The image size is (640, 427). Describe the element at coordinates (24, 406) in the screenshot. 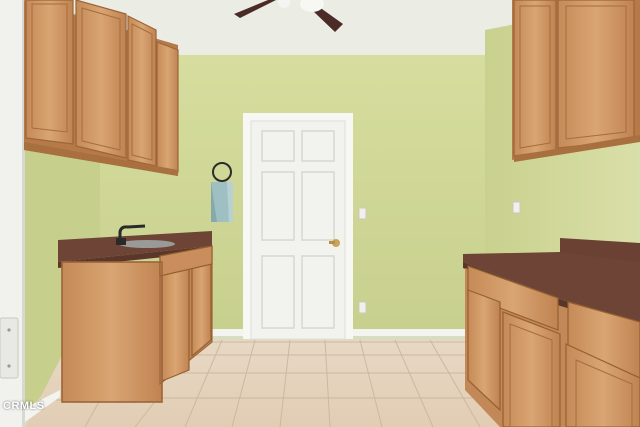

I see `watermark-logo: CRMLS` at that location.